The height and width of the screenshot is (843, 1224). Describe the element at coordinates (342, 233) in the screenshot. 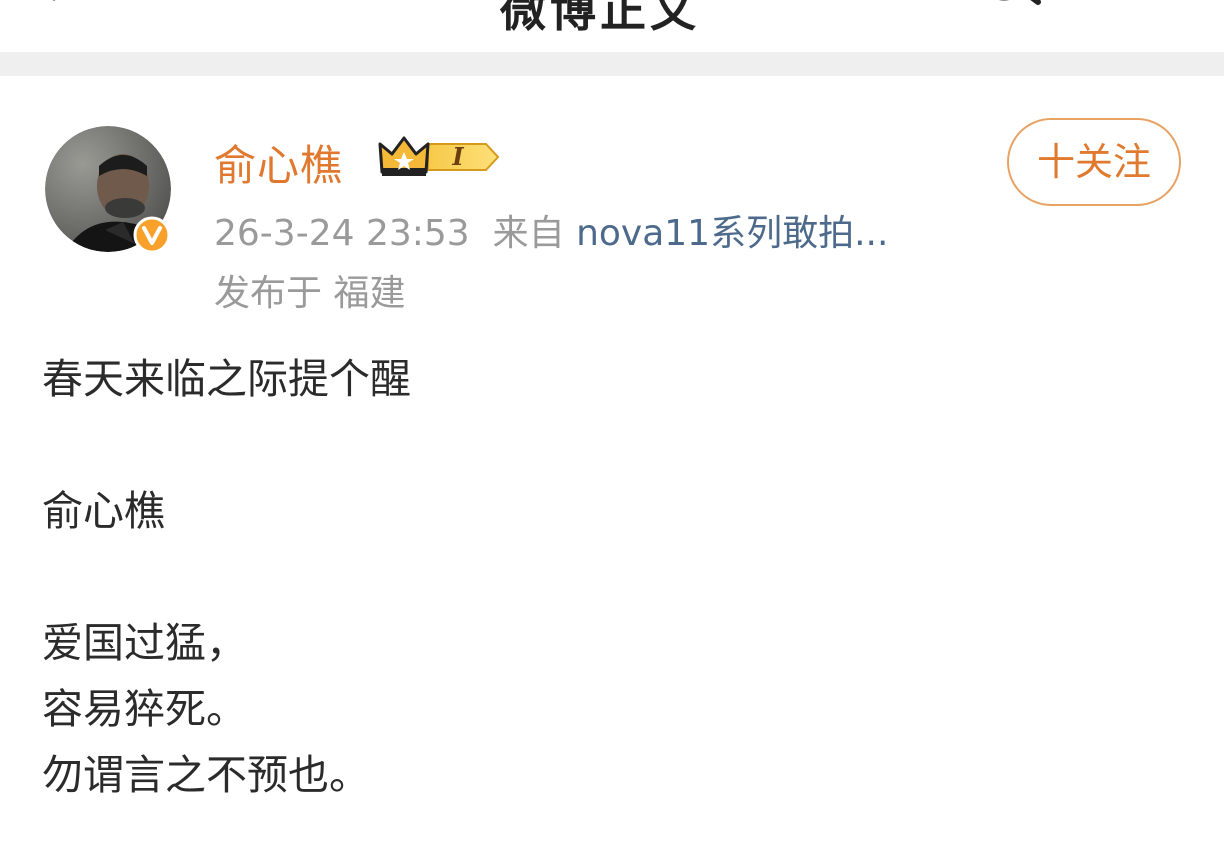

I see `post-timestamp: 26-3-24 23:53` at that location.